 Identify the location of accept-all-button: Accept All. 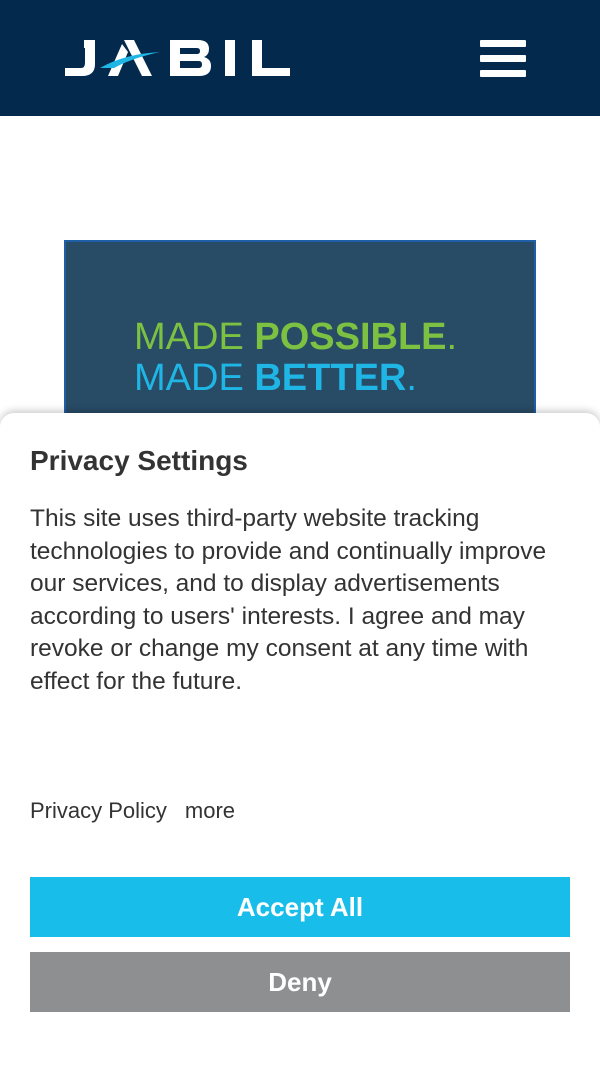
(300, 907).